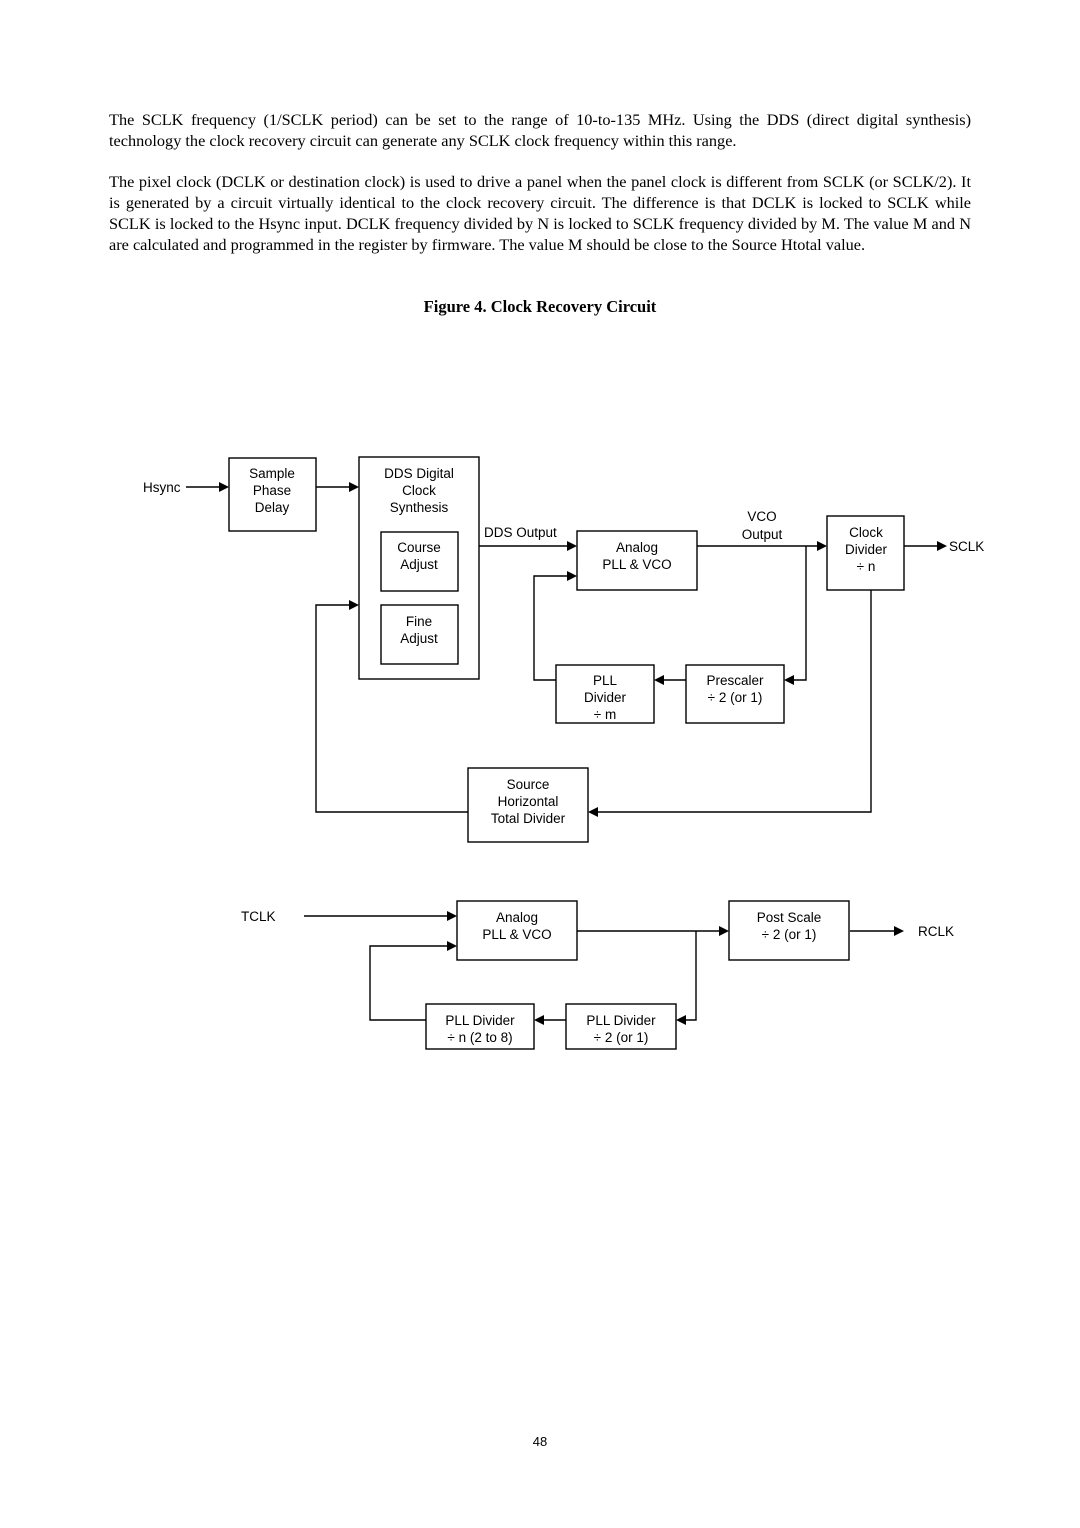 The width and height of the screenshot is (1080, 1528). What do you see at coordinates (605, 714) in the screenshot?
I see `block-label: ÷ m` at bounding box center [605, 714].